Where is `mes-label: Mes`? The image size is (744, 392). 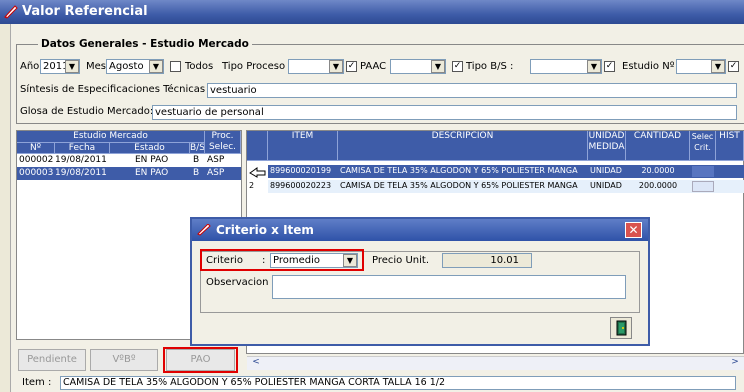
mes-label: Mes is located at coordinates (96, 66).